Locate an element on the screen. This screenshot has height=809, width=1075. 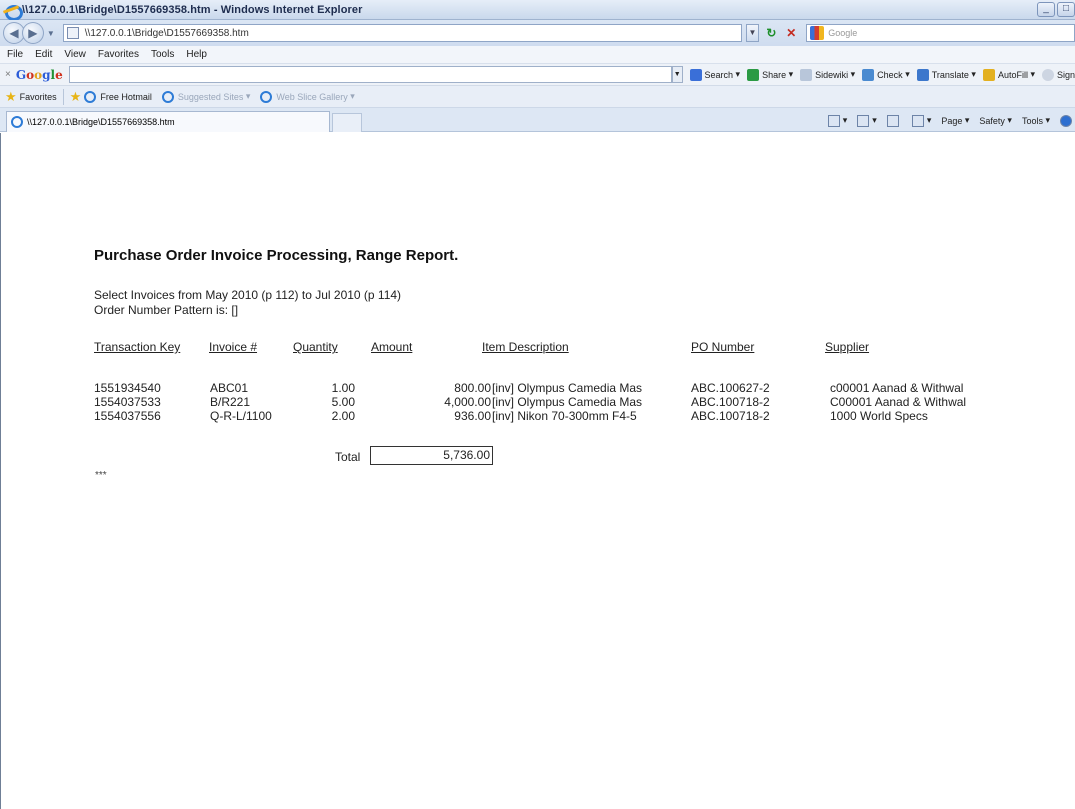
google-check-button: Check ▾ is located at coordinates (886, 74).